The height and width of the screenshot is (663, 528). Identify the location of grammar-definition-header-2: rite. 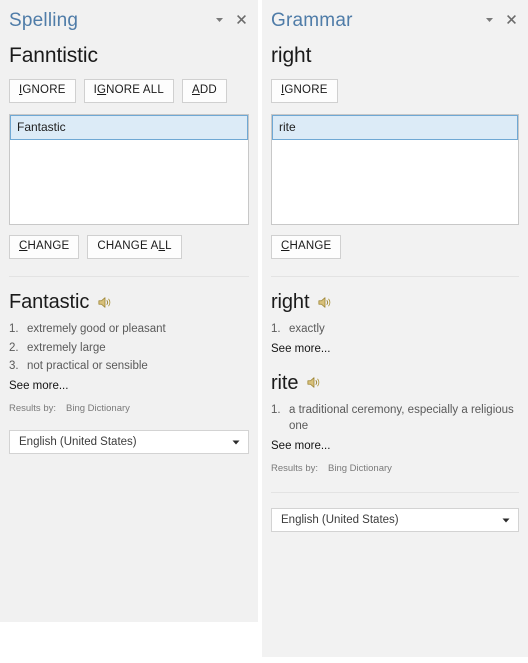
(395, 383).